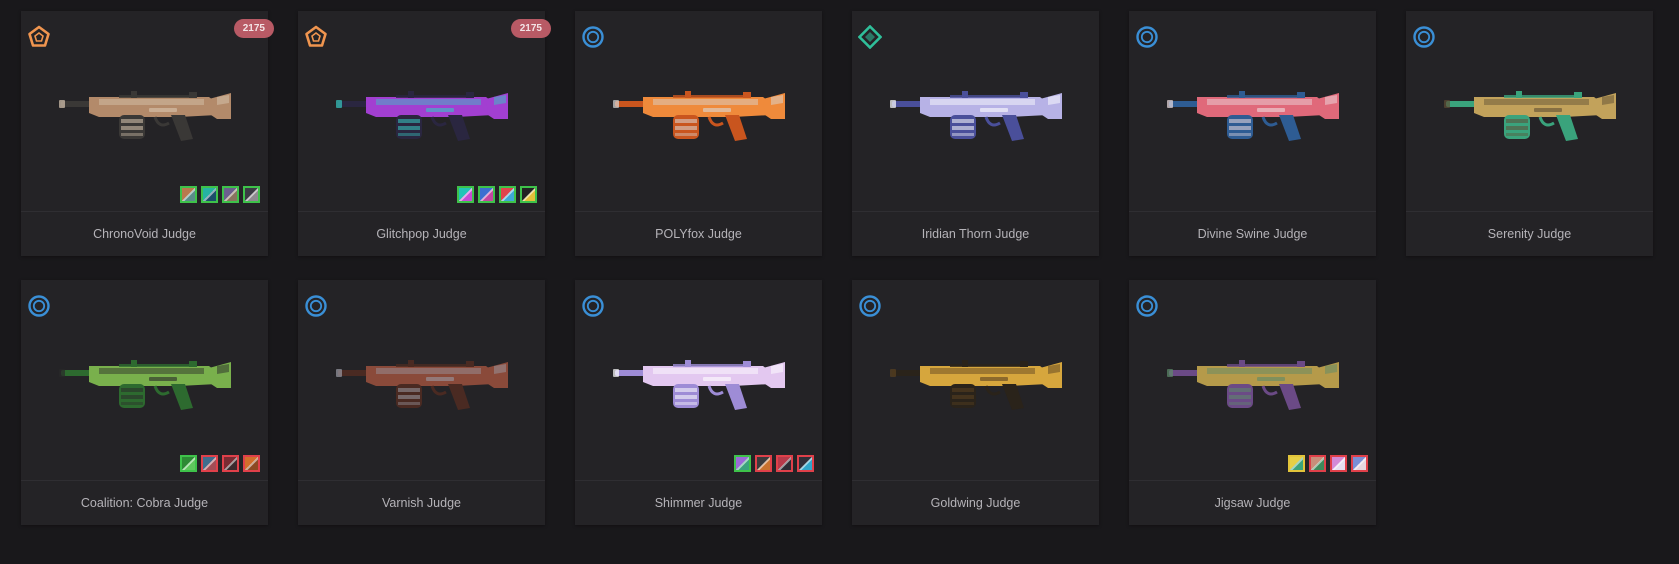  I want to click on skin-name: Serenity Judge, so click(1529, 234).